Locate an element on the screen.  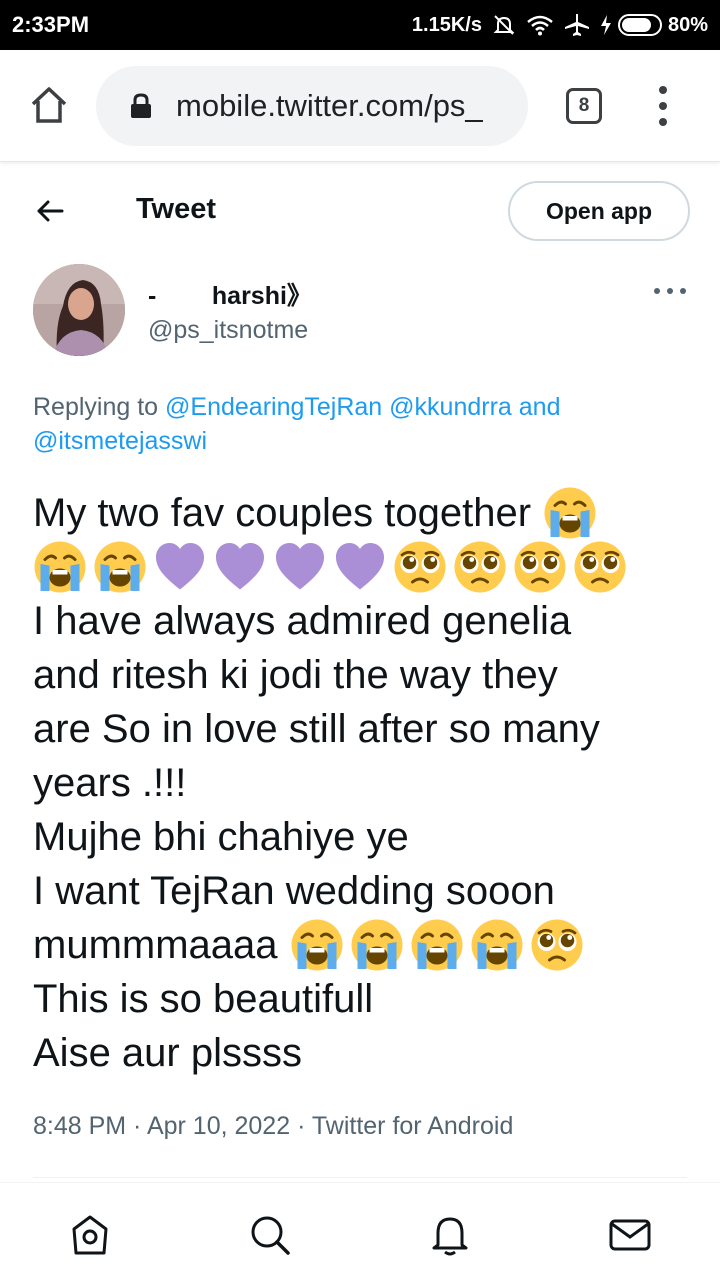
user-handle: @ps_itsnotme is located at coordinates (228, 330).